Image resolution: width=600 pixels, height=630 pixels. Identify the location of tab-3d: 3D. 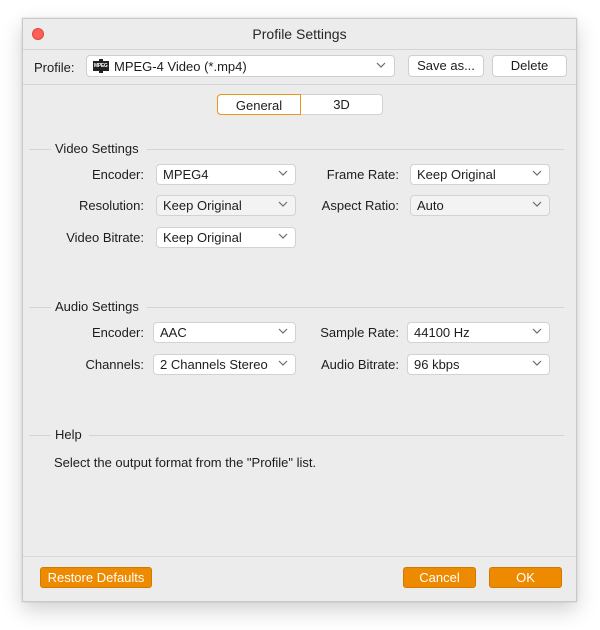
(341, 104).